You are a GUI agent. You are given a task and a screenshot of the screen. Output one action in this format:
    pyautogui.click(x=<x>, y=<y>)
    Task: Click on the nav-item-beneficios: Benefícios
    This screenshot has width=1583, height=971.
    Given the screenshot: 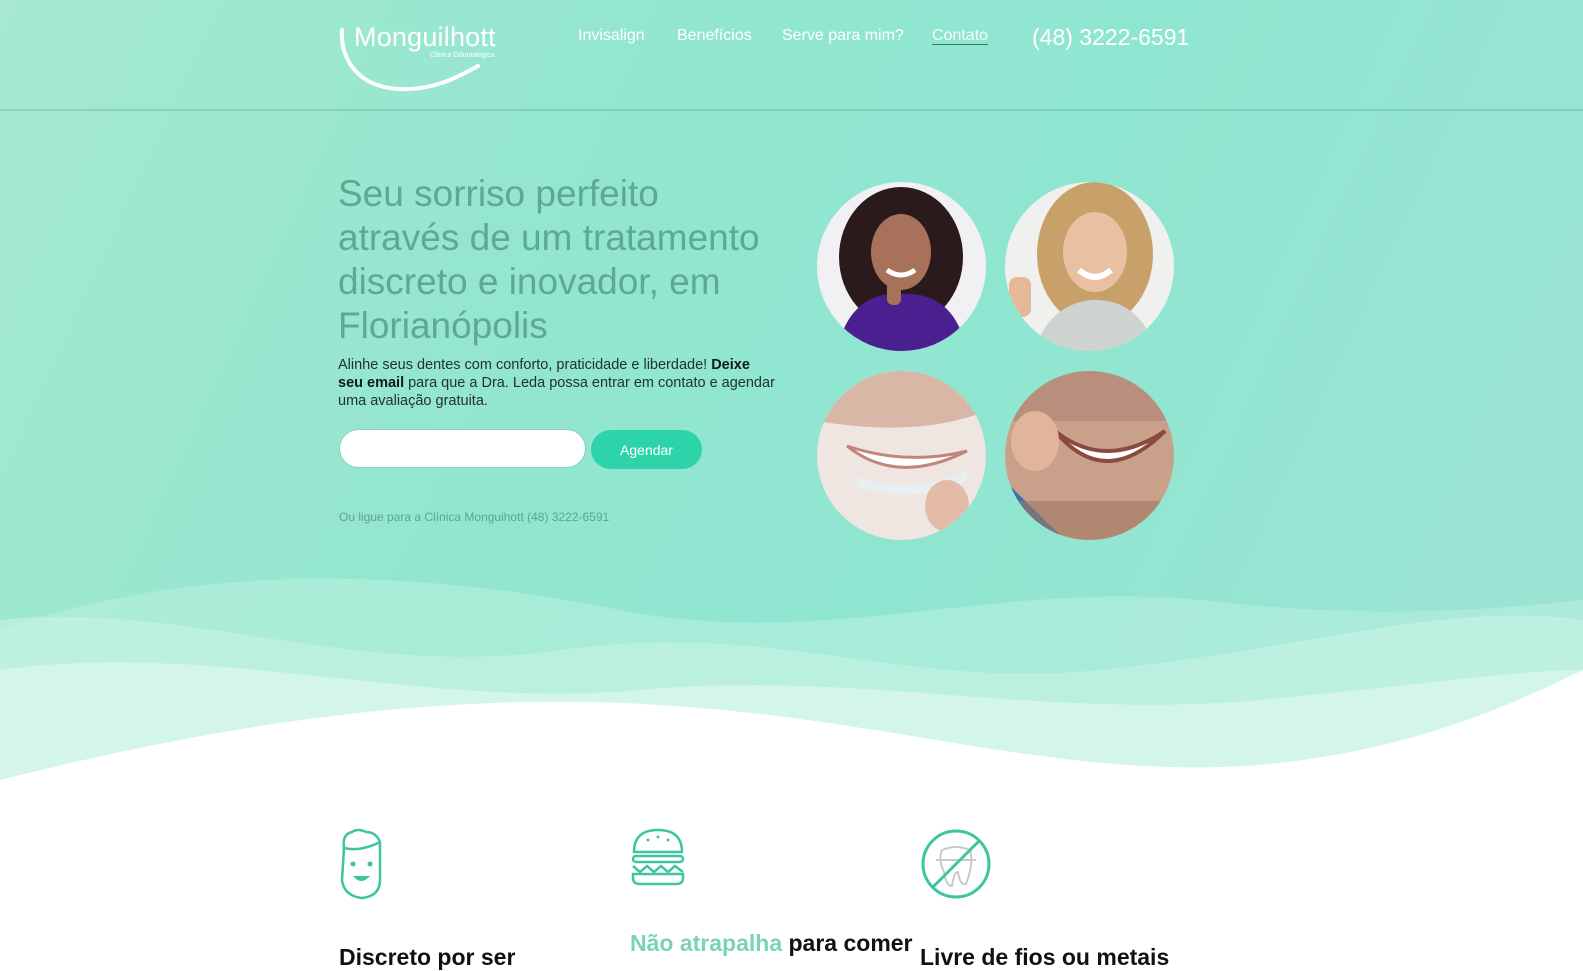 What is the action you would take?
    pyautogui.click(x=714, y=36)
    